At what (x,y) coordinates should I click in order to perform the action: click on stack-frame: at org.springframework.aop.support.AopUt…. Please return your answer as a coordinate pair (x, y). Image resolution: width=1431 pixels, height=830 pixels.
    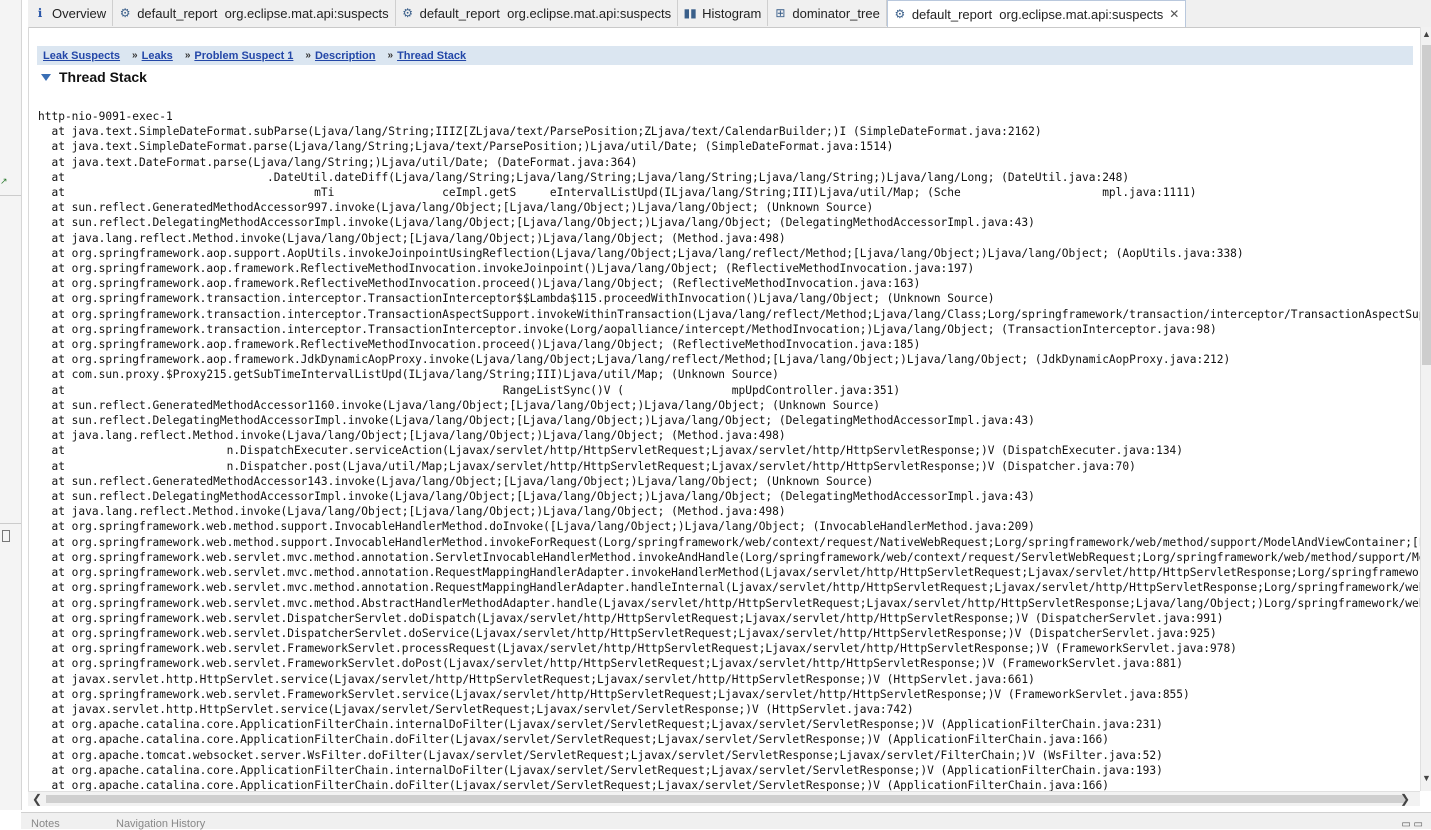
    Looking at the image, I should click on (641, 253).